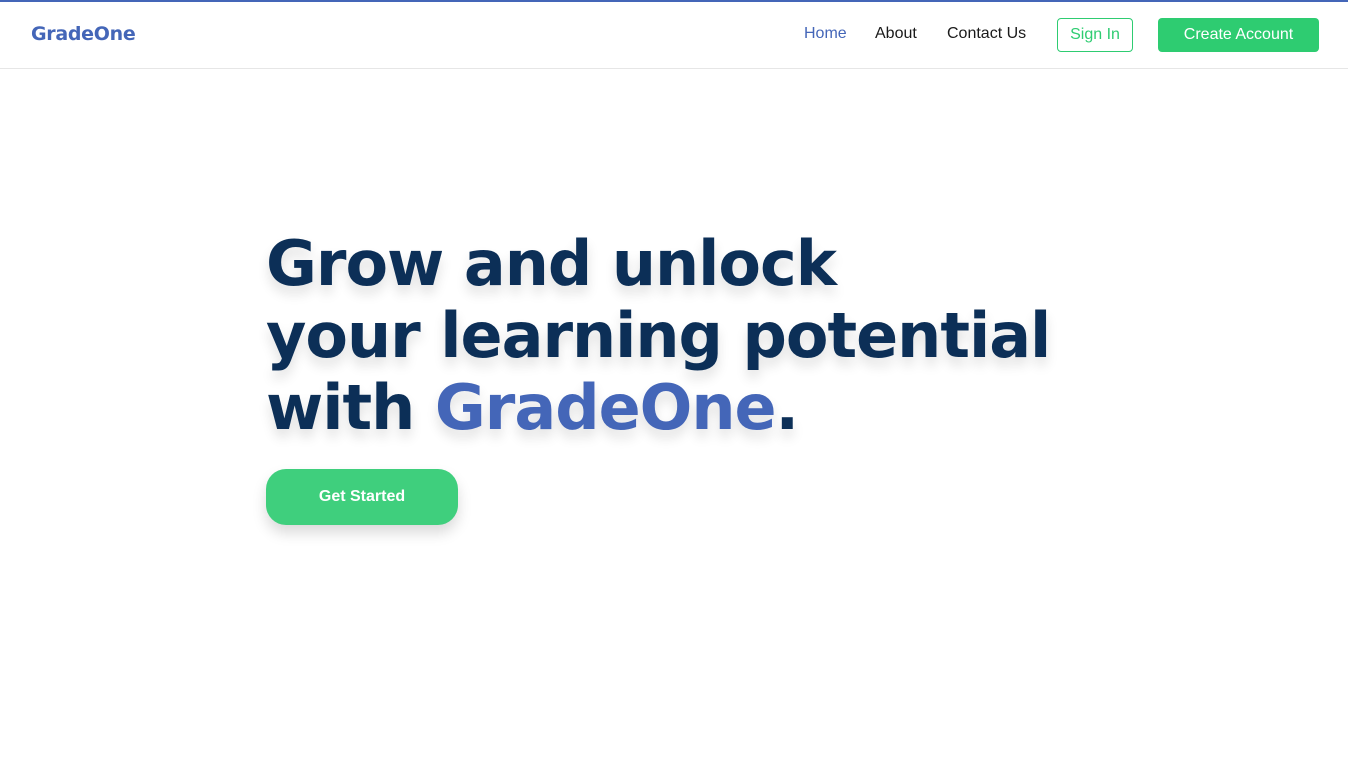 This screenshot has width=1348, height=768. What do you see at coordinates (605, 407) in the screenshot?
I see `hero-title-brand: GradeOne` at bounding box center [605, 407].